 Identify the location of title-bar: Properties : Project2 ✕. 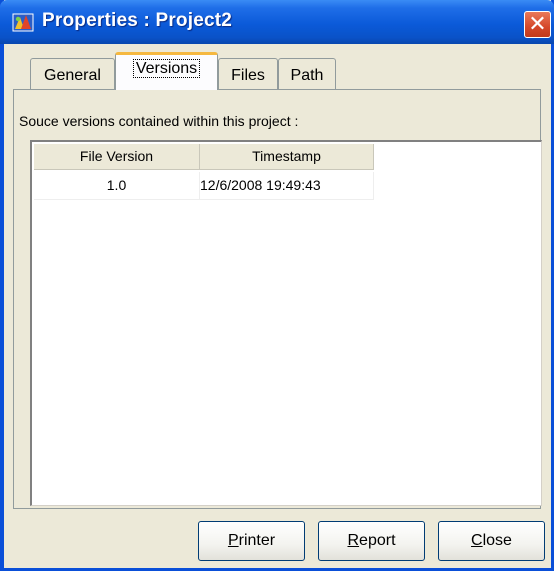
(277, 22).